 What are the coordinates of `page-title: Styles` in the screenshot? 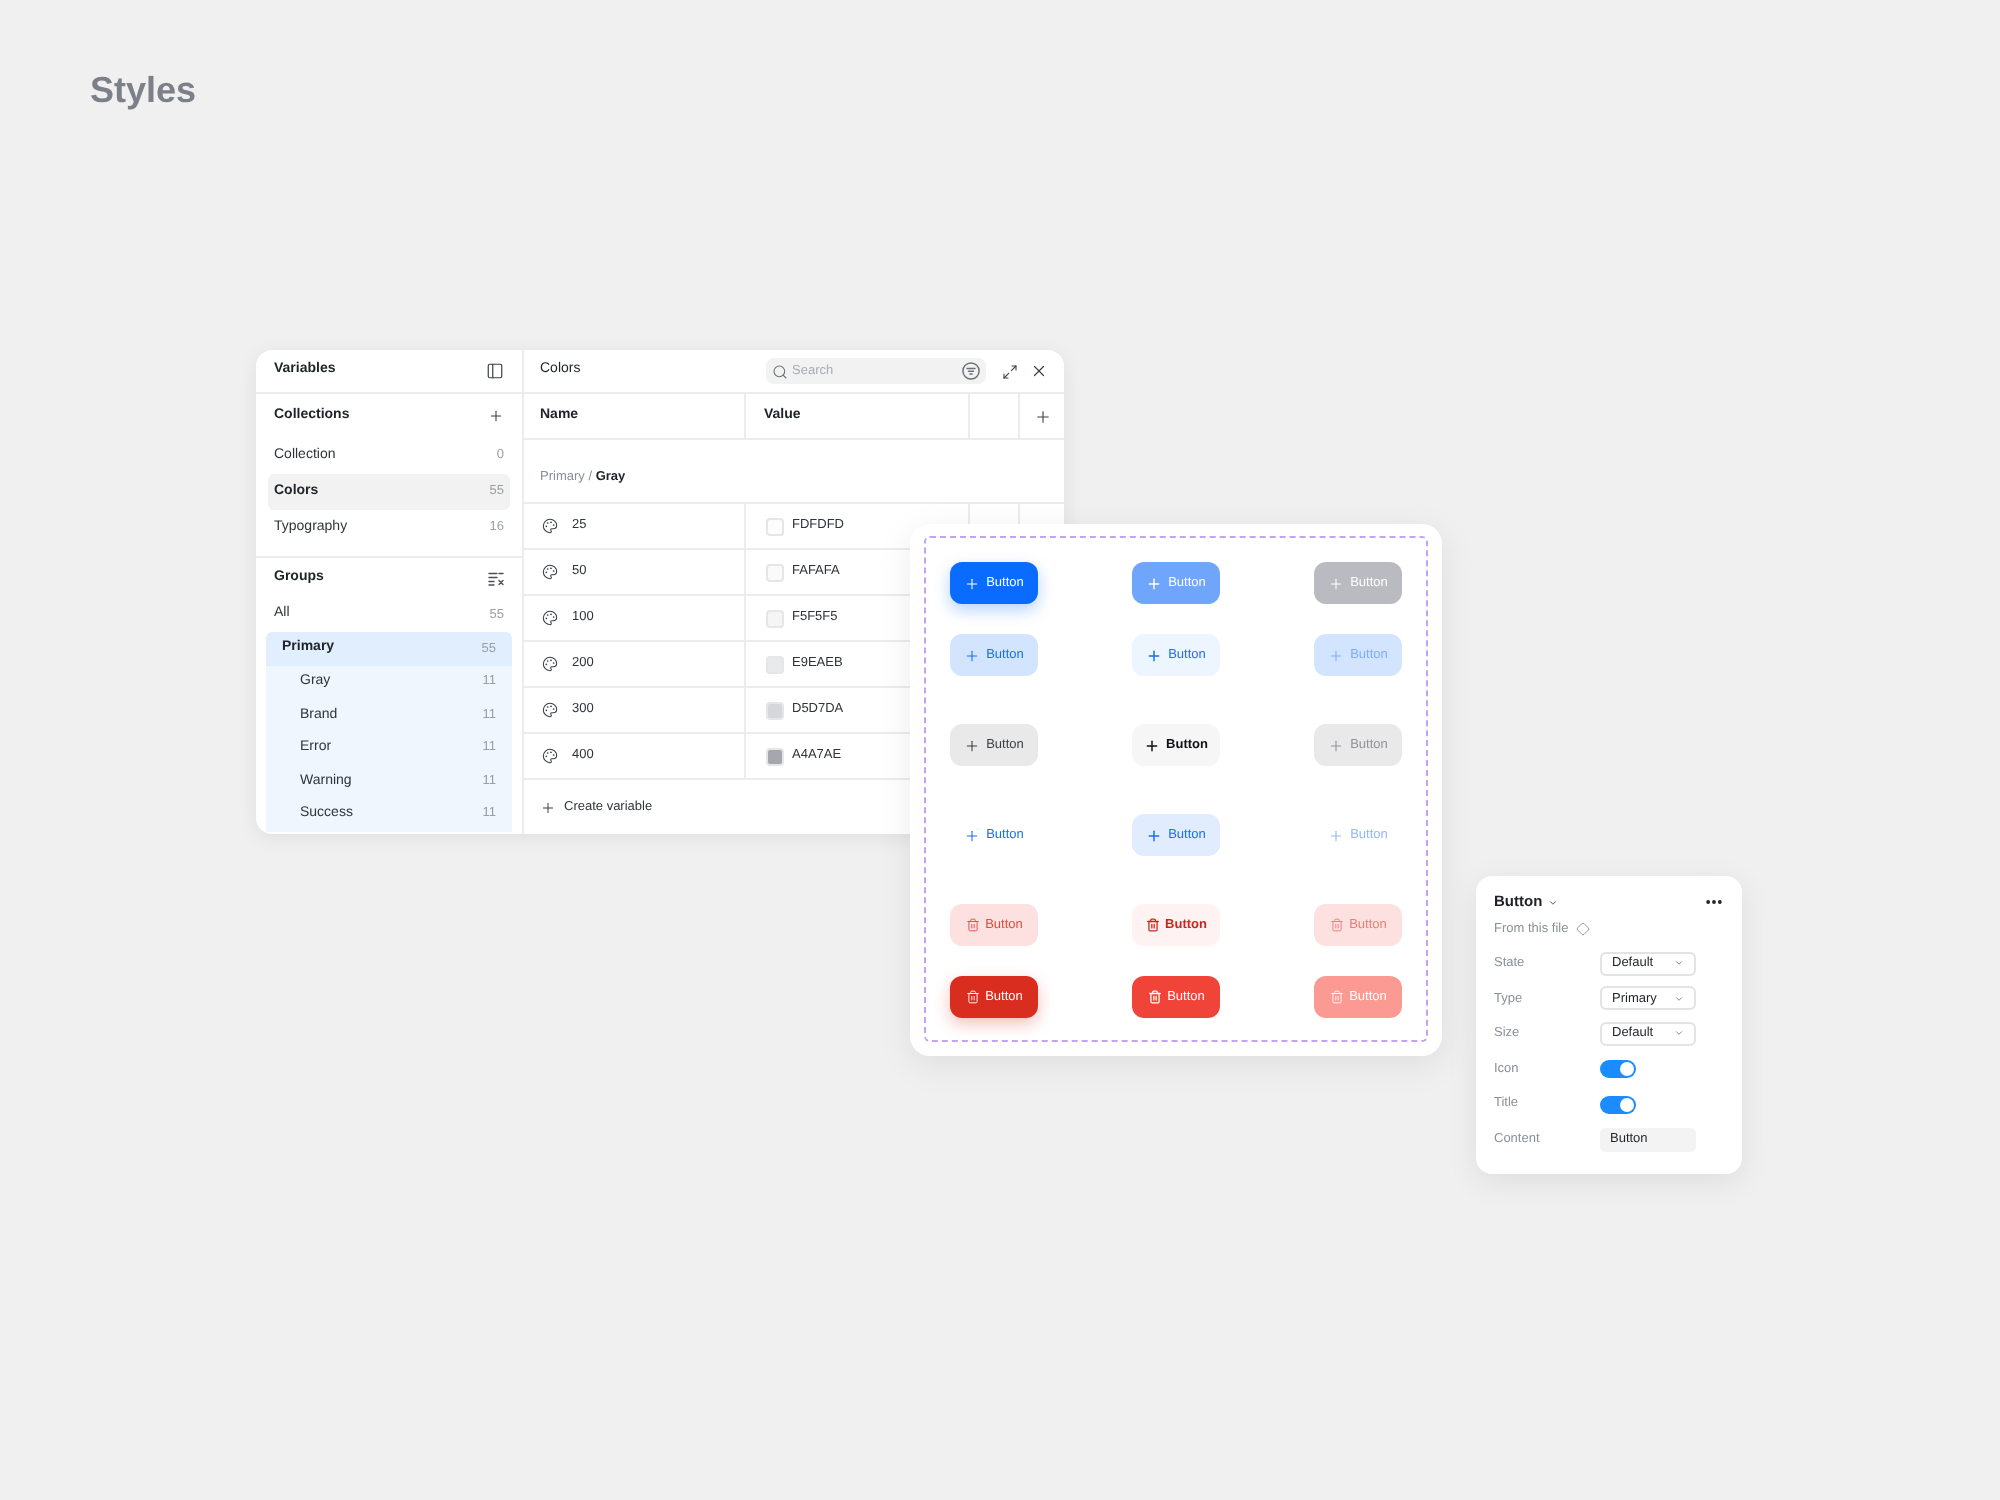 It's located at (143, 90).